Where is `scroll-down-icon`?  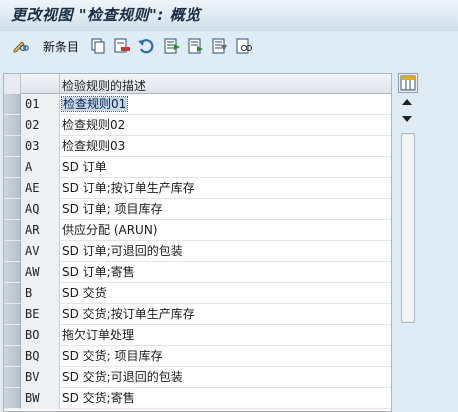 scroll-down-icon is located at coordinates (407, 119).